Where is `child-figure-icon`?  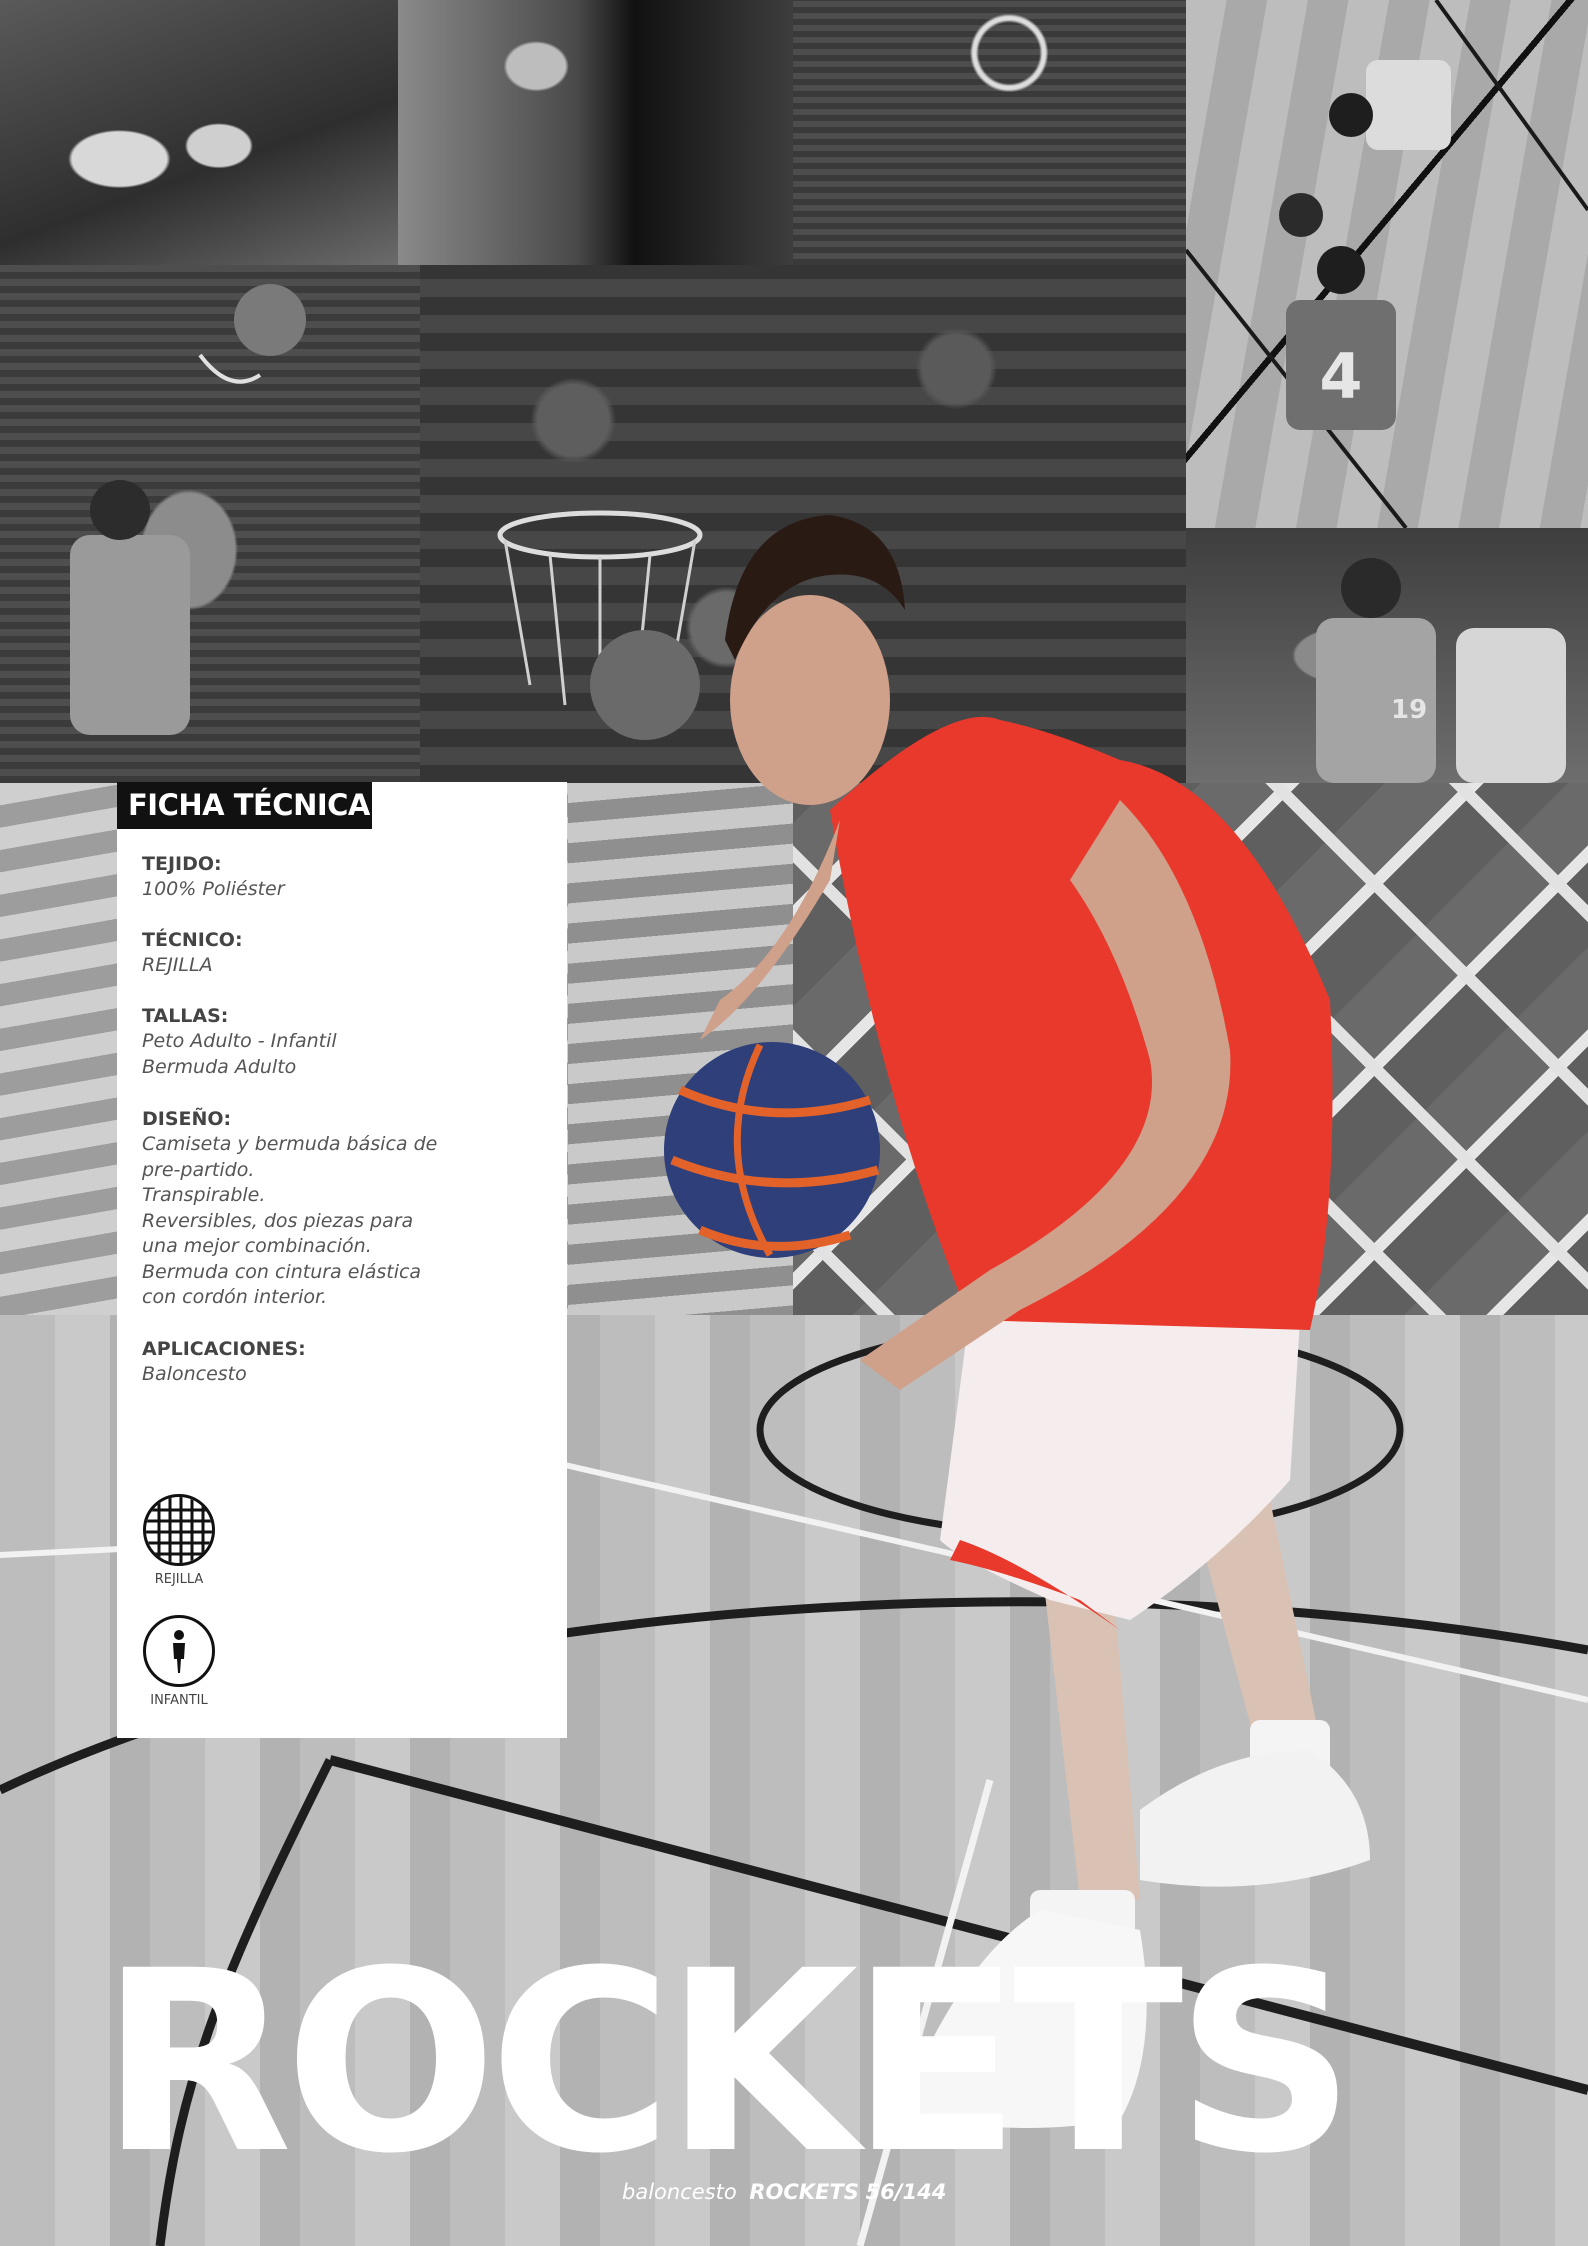 child-figure-icon is located at coordinates (179, 1651).